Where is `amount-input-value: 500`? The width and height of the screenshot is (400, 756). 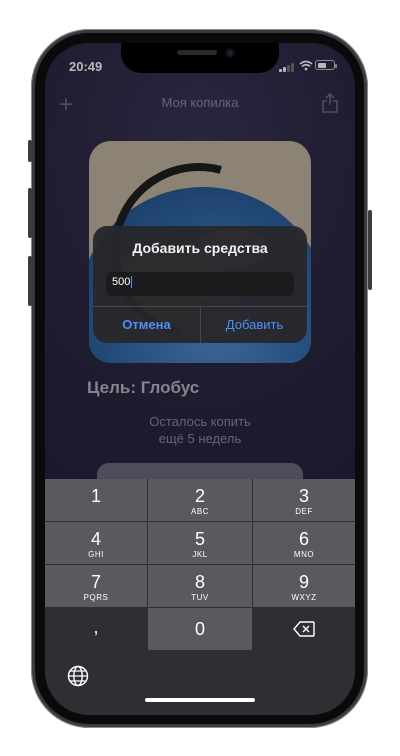 amount-input-value: 500 is located at coordinates (121, 282).